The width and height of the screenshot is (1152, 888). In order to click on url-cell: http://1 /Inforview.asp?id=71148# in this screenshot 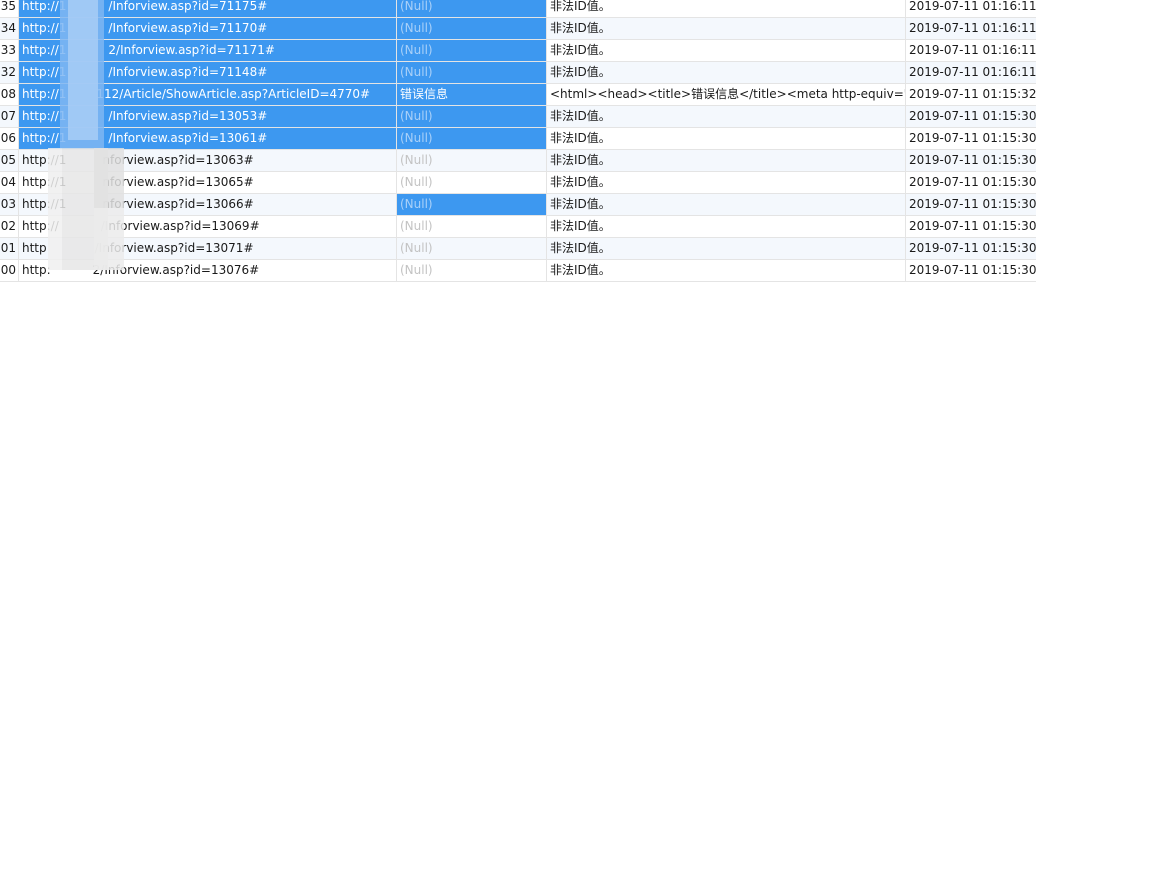, I will do `click(208, 72)`.